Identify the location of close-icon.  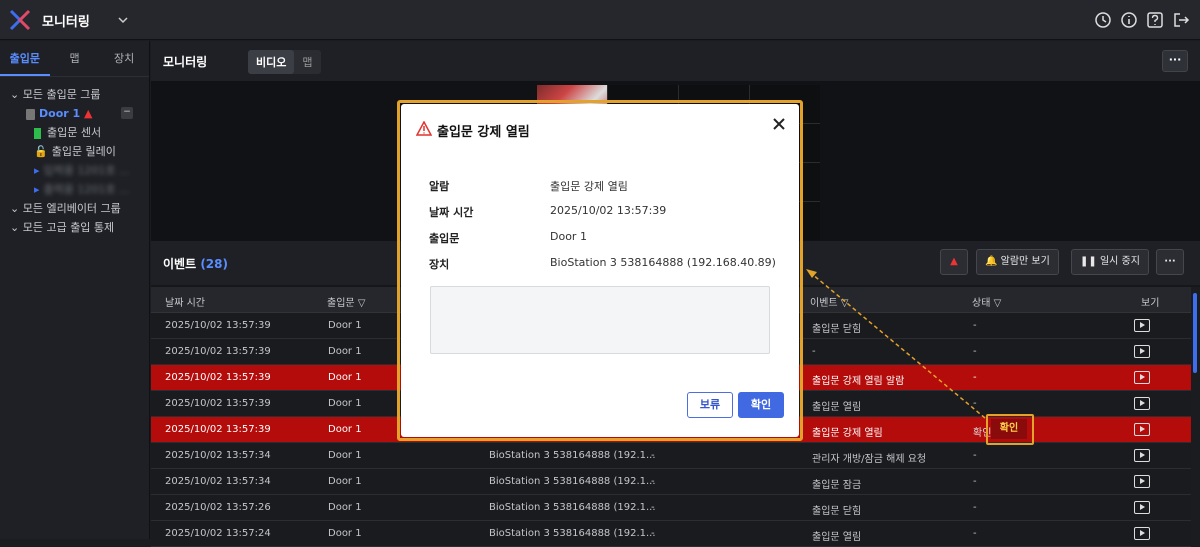
(779, 124).